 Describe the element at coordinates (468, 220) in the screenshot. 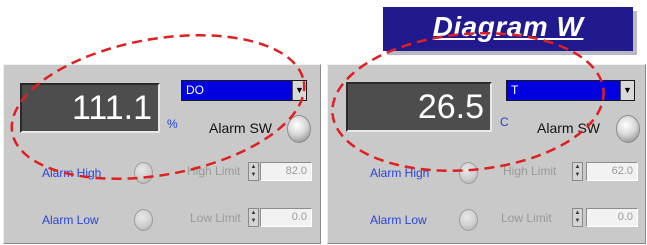

I see `temperature-alarm-low-led-icon` at that location.